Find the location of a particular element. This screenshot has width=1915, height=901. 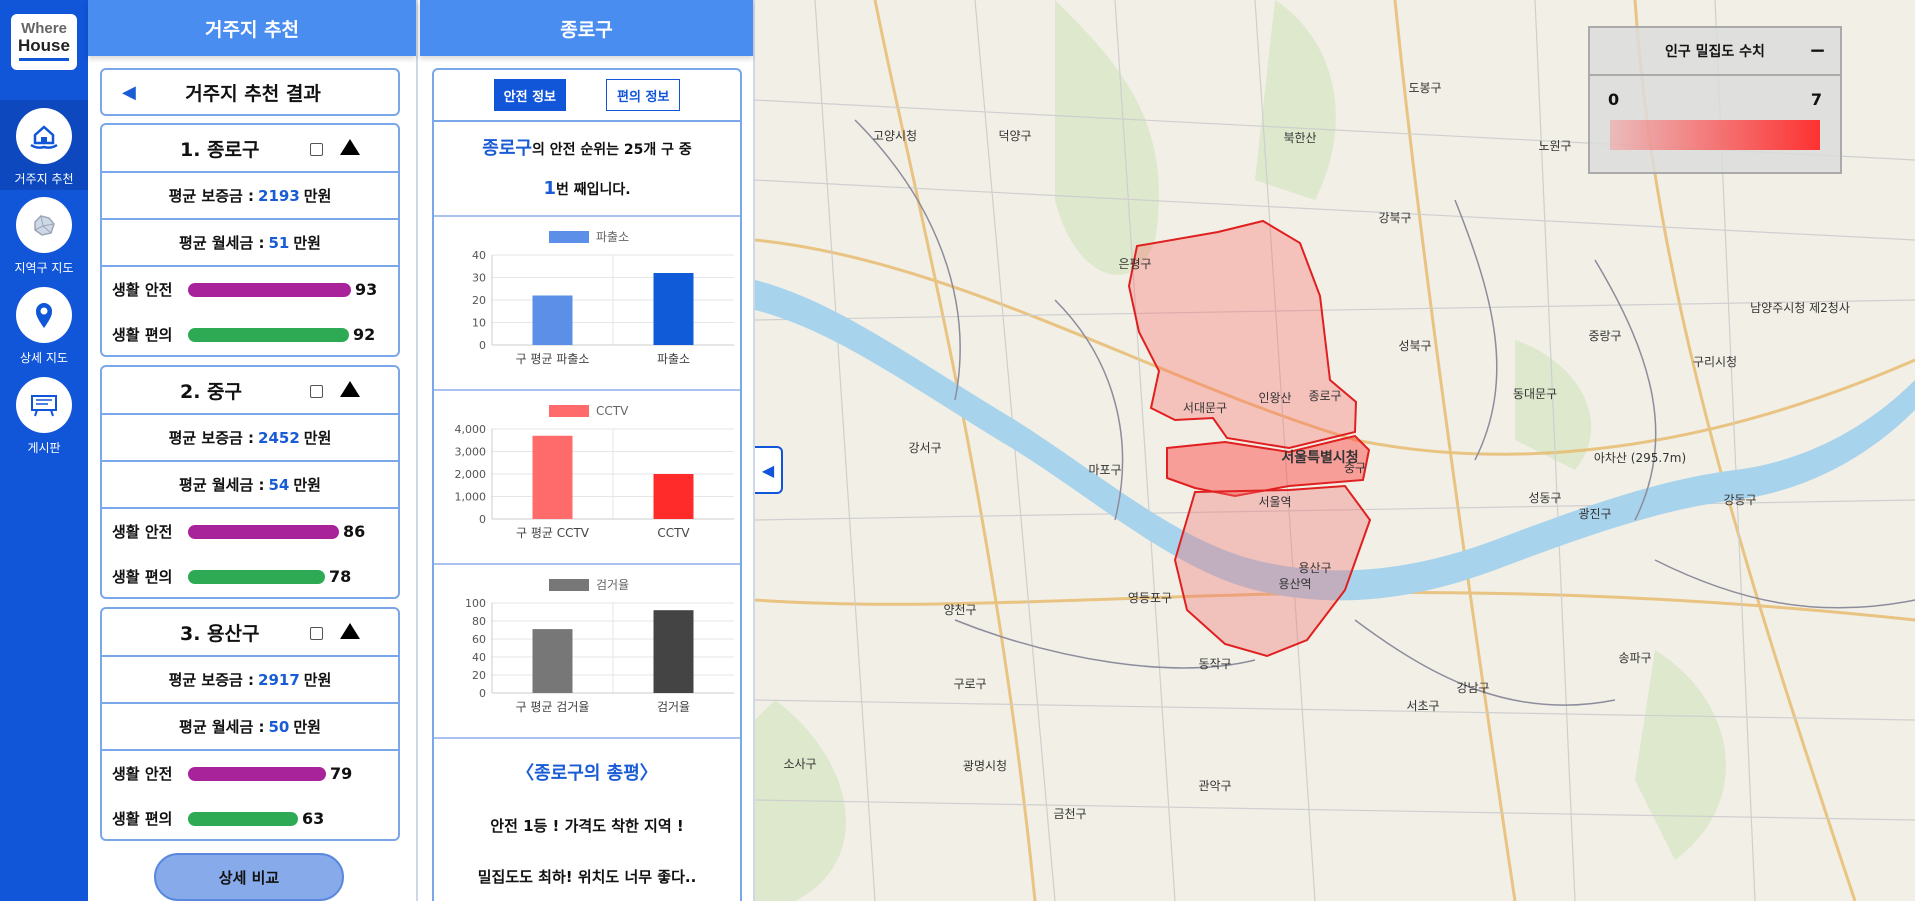

map-place-label: 구리시청 is located at coordinates (1715, 362).